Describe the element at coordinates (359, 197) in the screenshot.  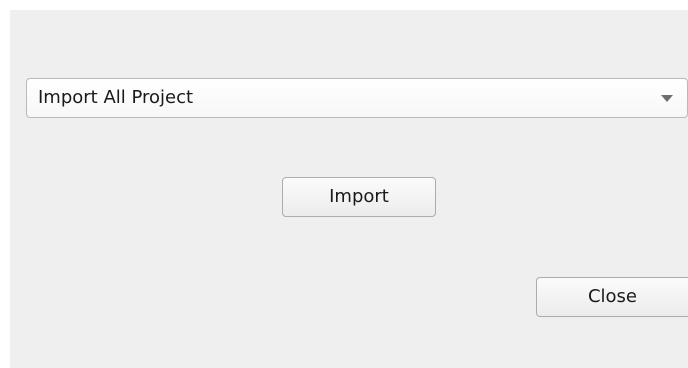
I see `import-button: Import` at that location.